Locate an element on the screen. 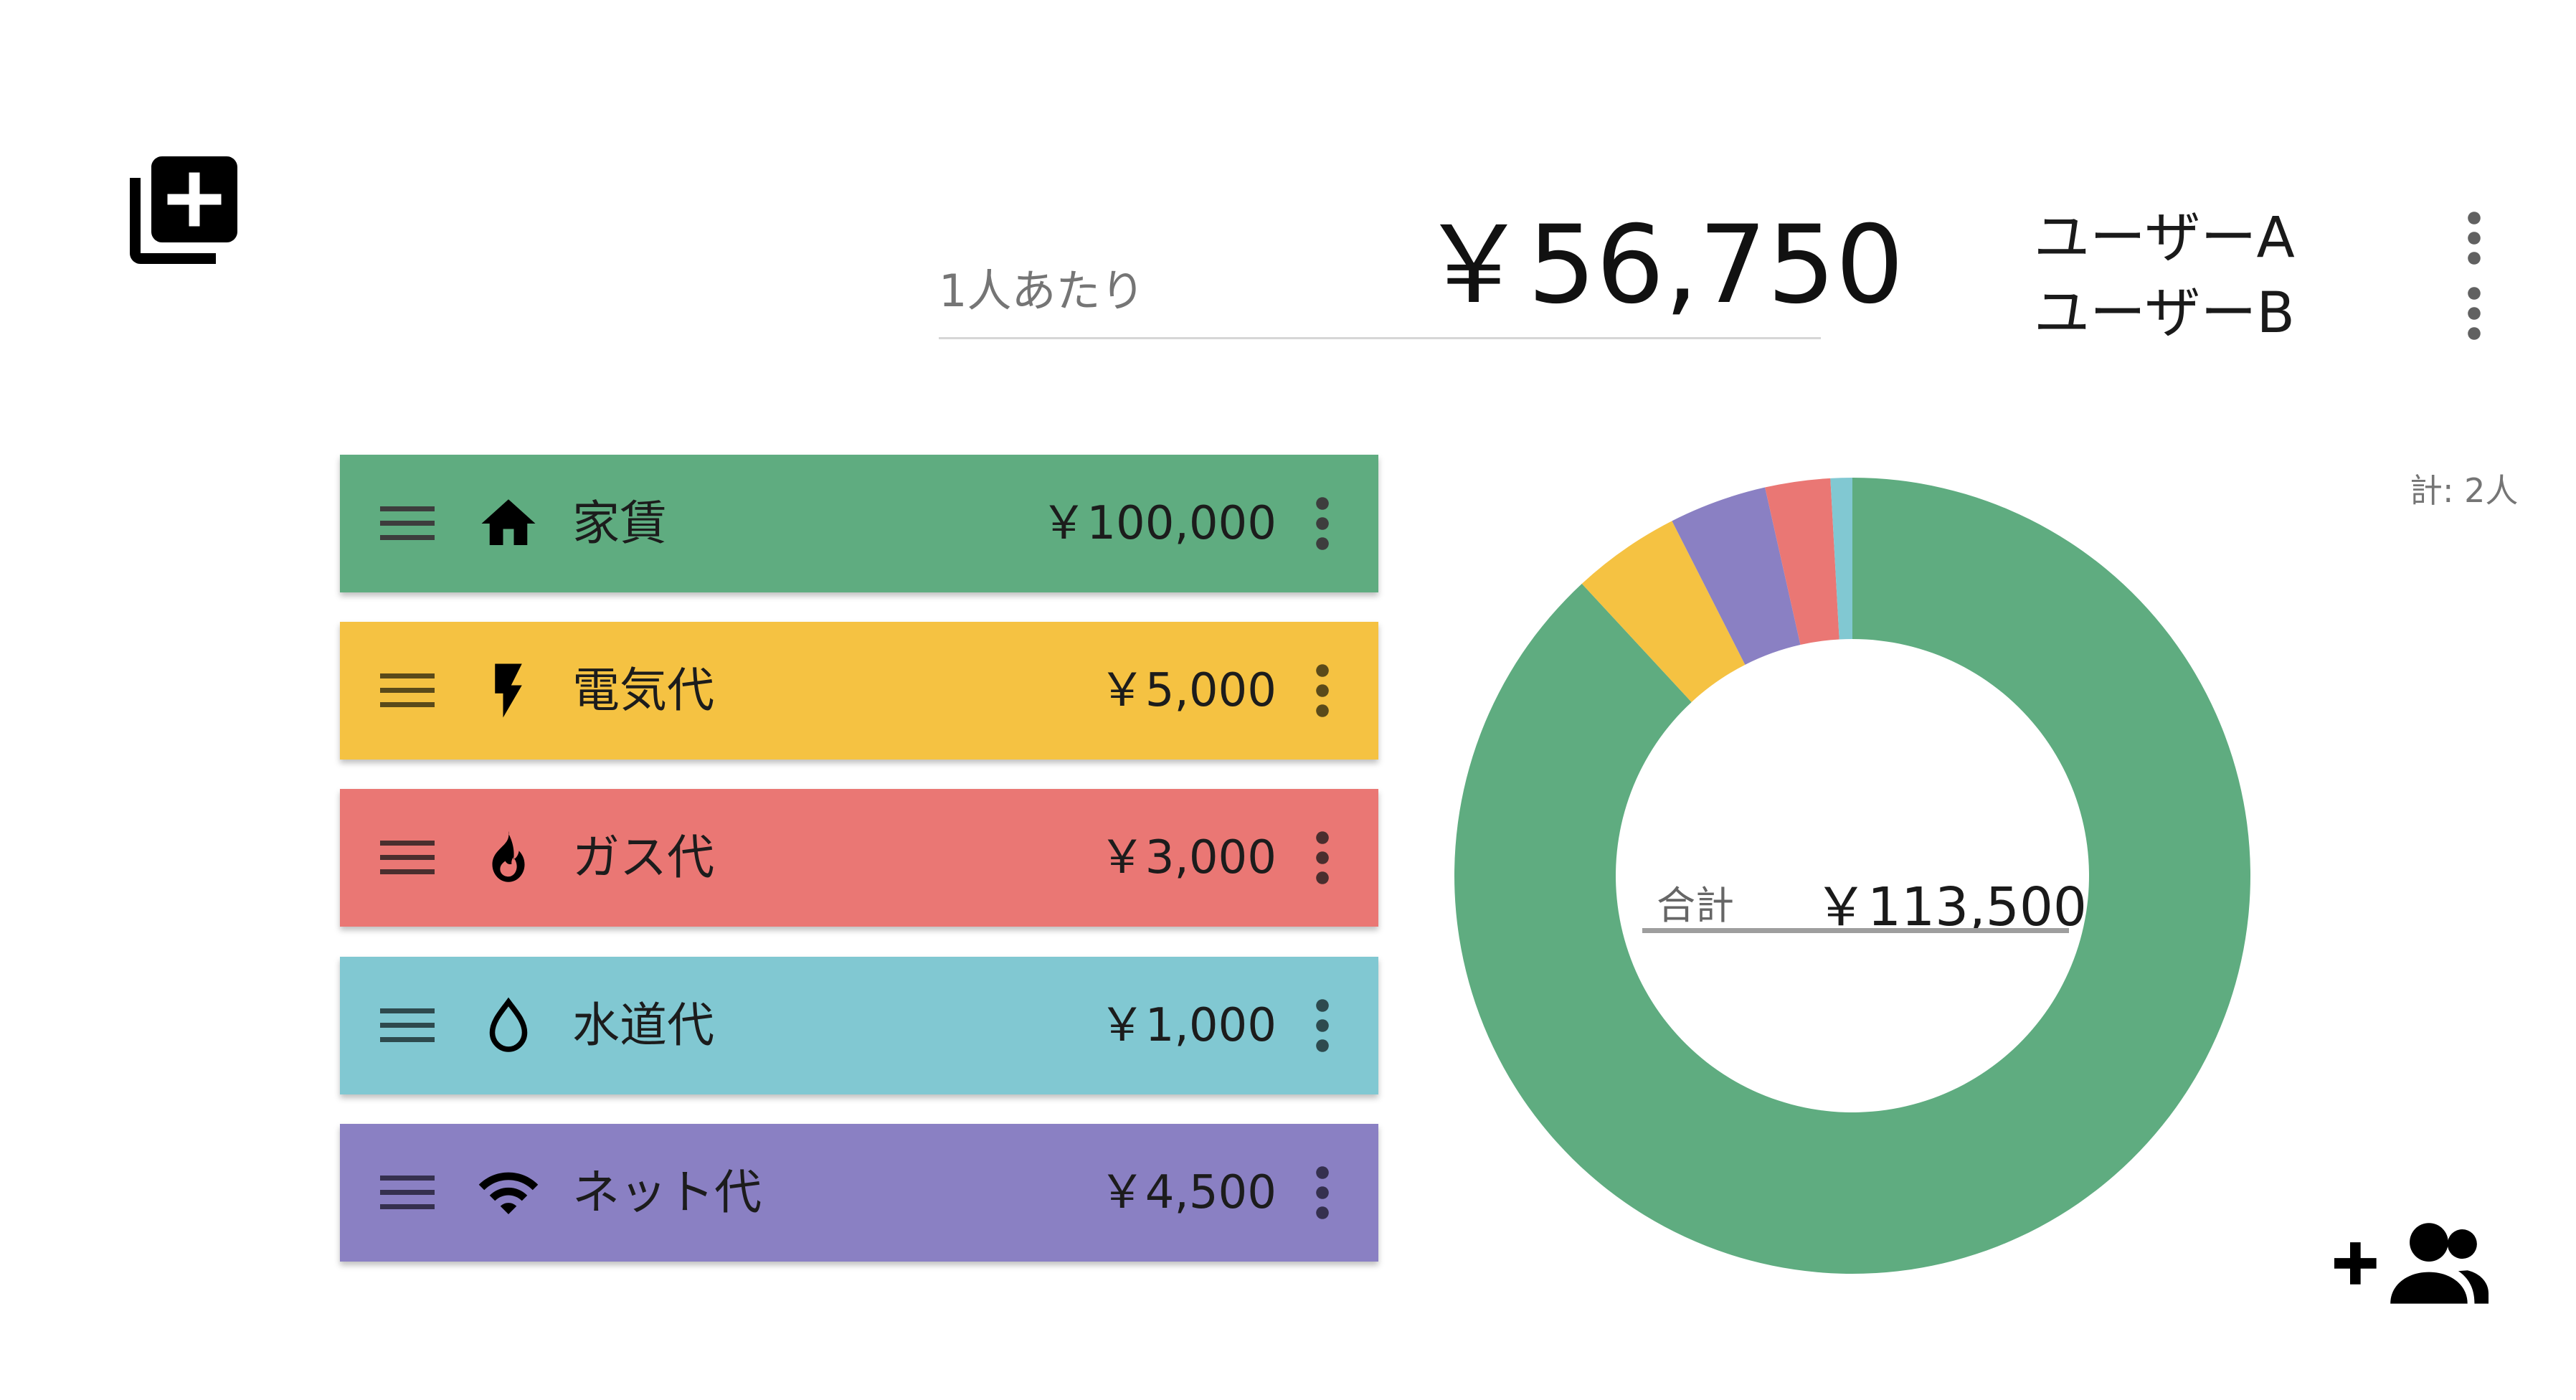  expense-name: 家賃 is located at coordinates (619, 523).